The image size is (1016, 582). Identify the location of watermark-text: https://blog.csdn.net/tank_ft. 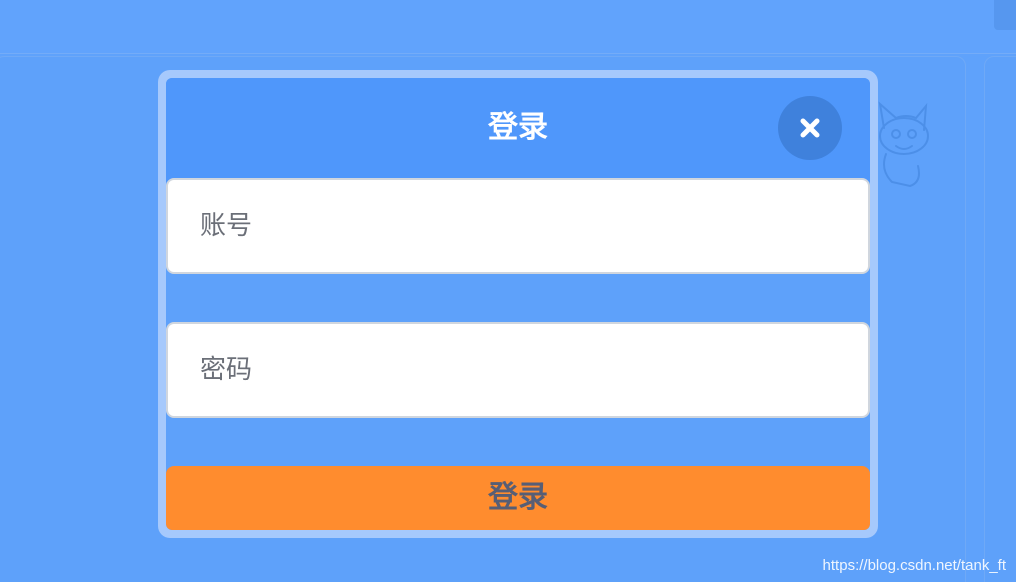
(914, 565).